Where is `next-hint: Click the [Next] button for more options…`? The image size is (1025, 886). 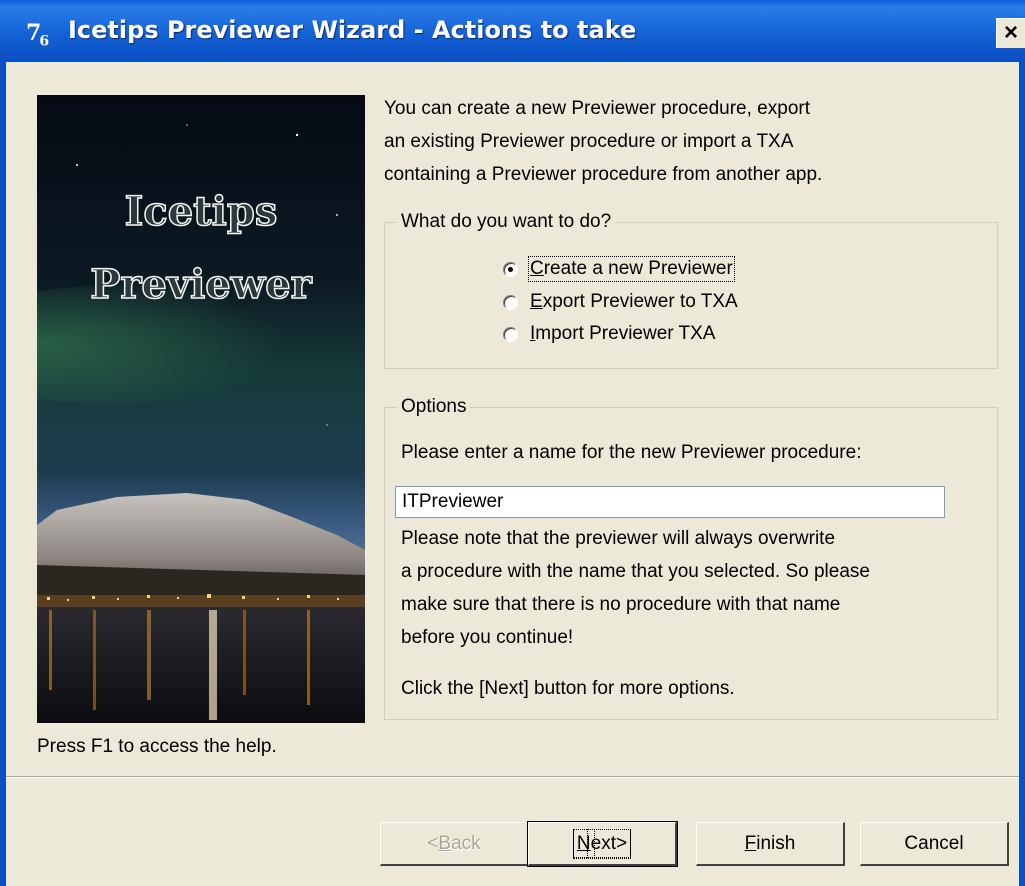 next-hint: Click the [Next] button for more options… is located at coordinates (568, 688).